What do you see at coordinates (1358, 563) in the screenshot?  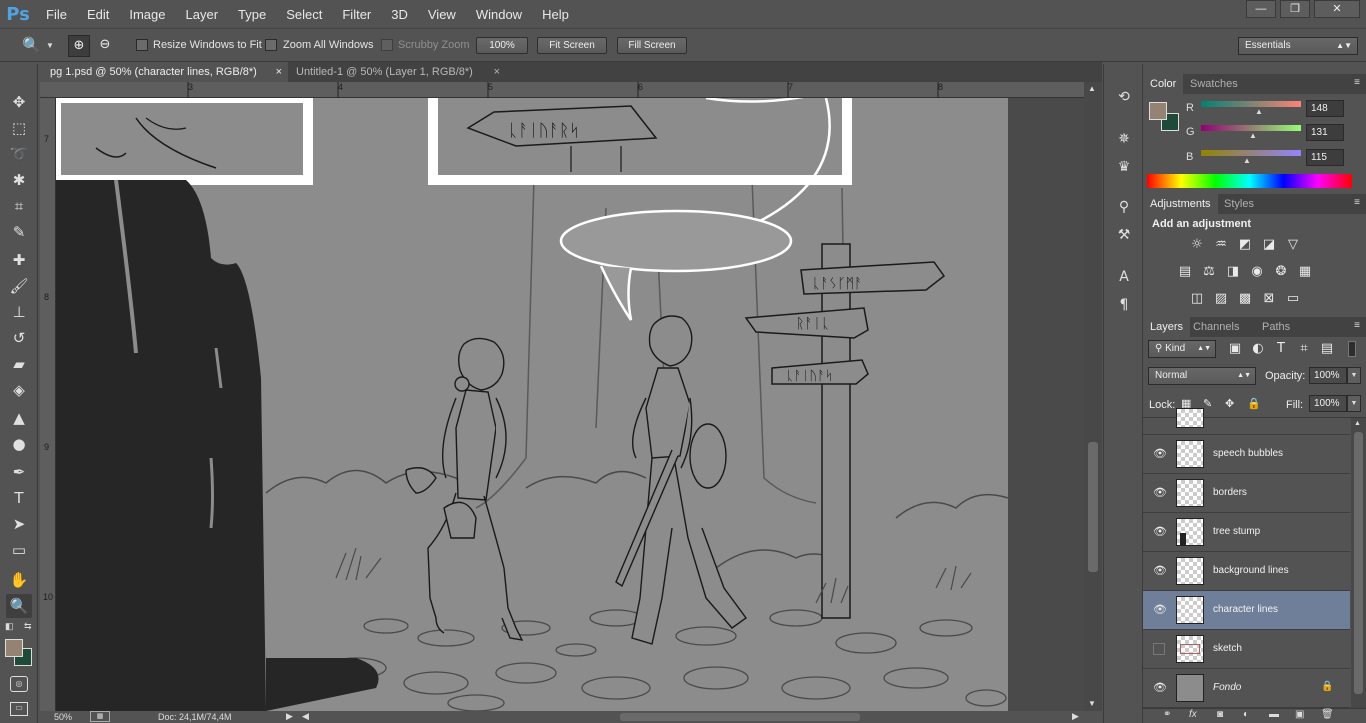 I see `layers-scrollbar: ▲` at bounding box center [1358, 563].